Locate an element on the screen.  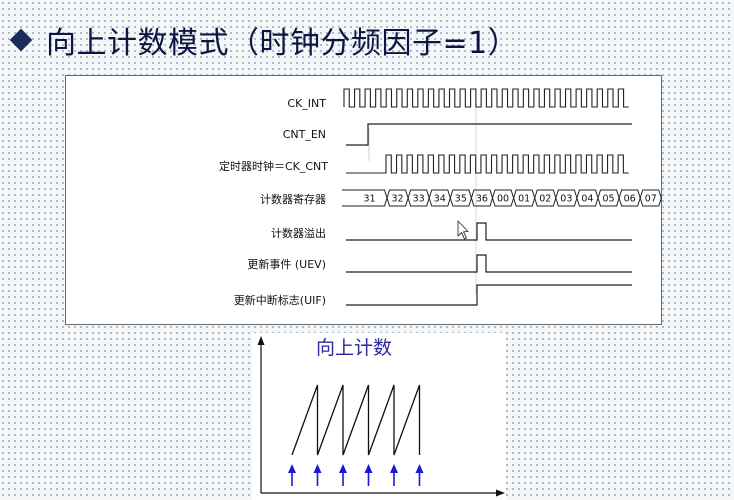
counter-figure: 向上计数 is located at coordinates (379, 416).